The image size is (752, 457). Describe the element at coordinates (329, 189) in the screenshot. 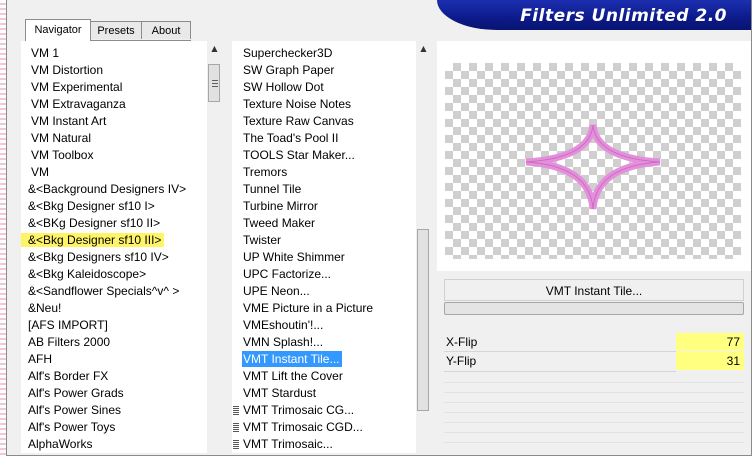

I see `filter-item: Tunnel Tile` at that location.